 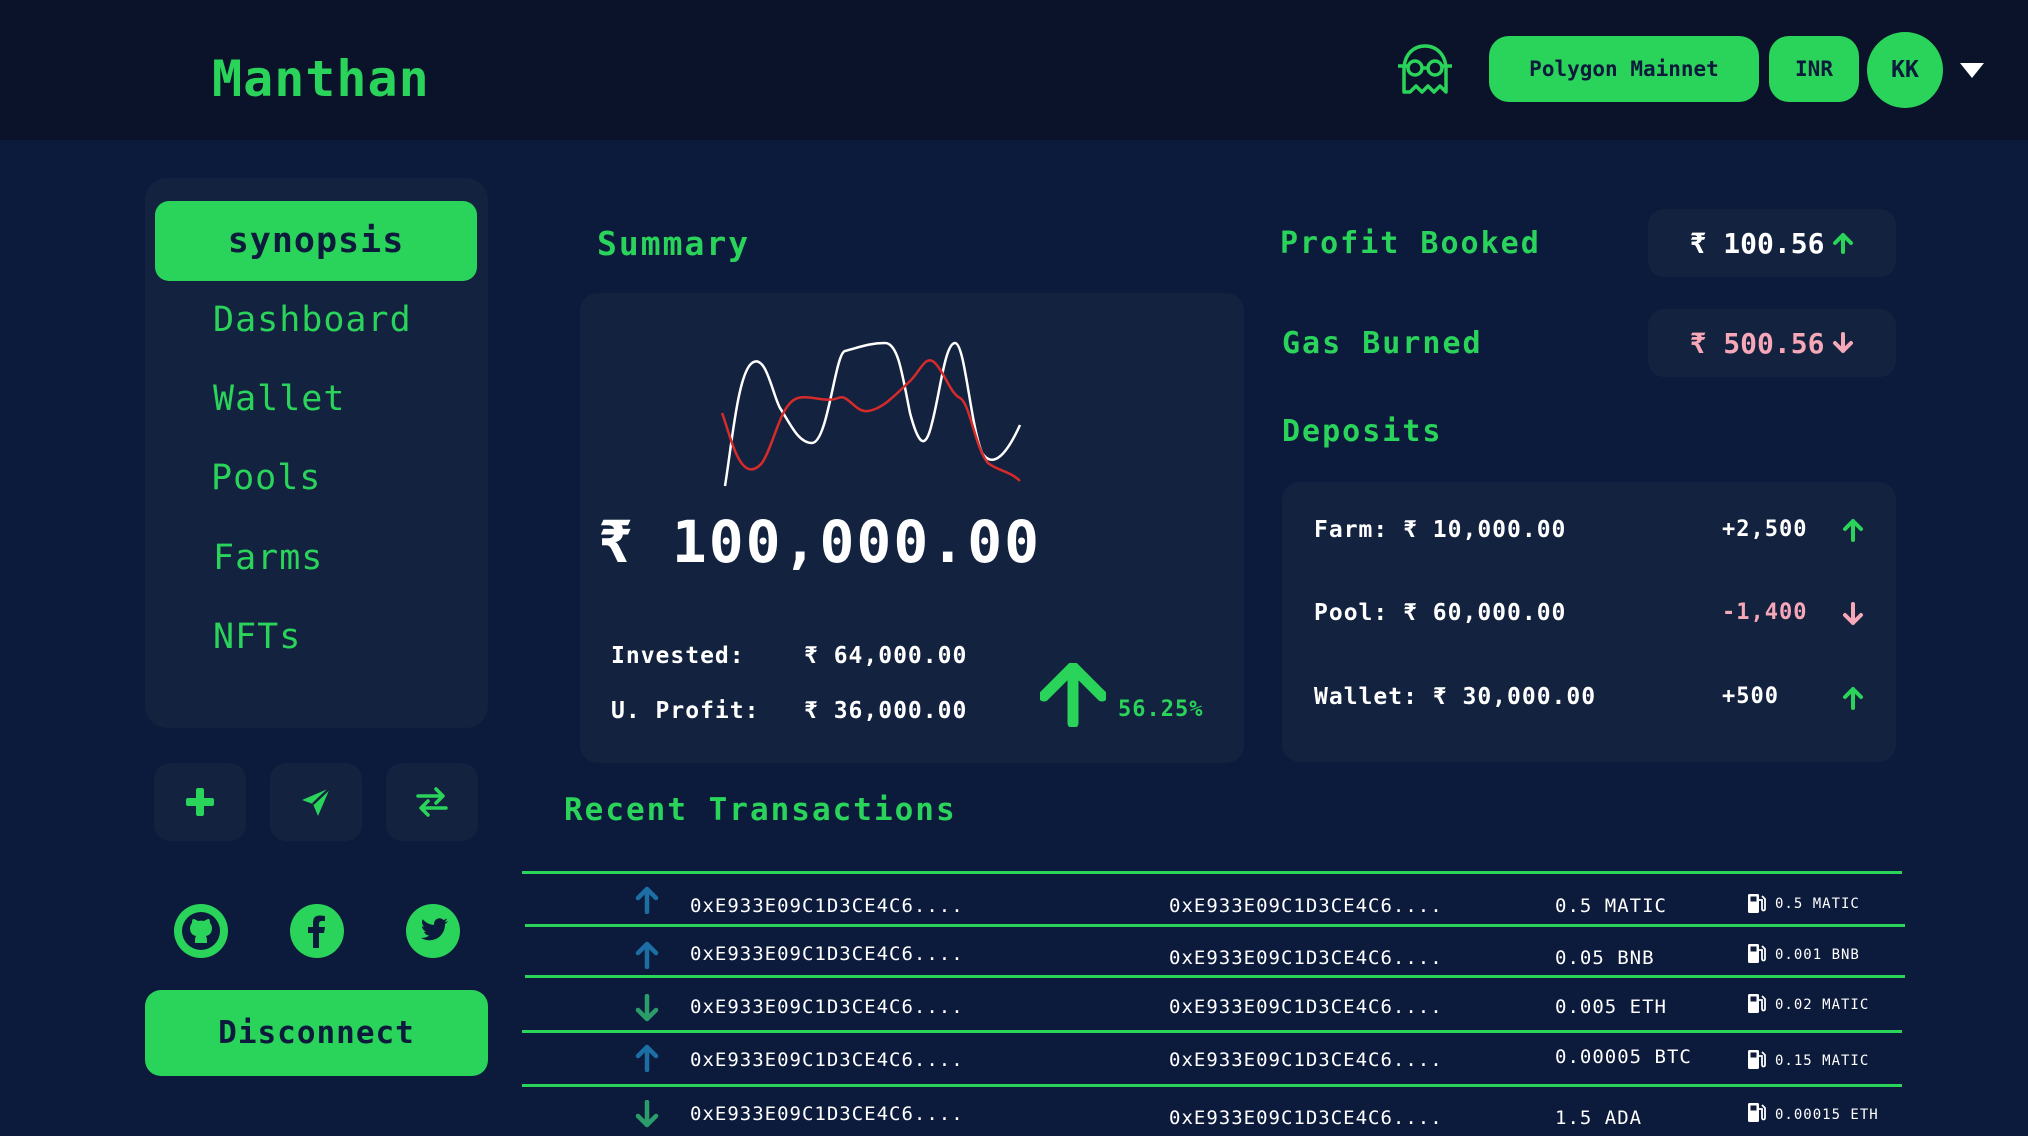 I want to click on ghost-icon, so click(x=1425, y=69).